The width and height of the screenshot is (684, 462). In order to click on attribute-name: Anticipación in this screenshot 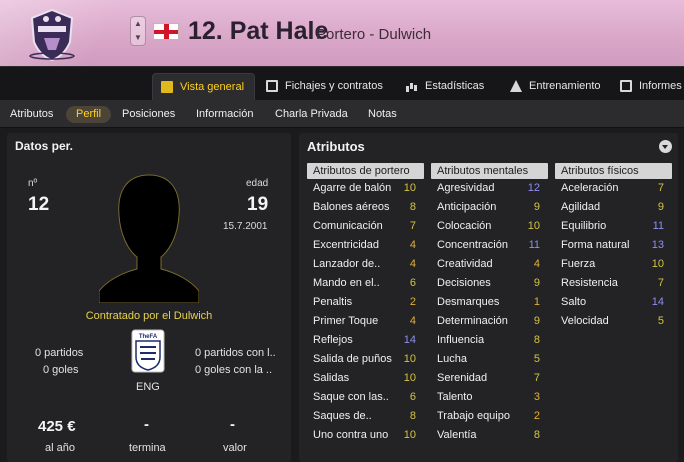, I will do `click(467, 207)`.